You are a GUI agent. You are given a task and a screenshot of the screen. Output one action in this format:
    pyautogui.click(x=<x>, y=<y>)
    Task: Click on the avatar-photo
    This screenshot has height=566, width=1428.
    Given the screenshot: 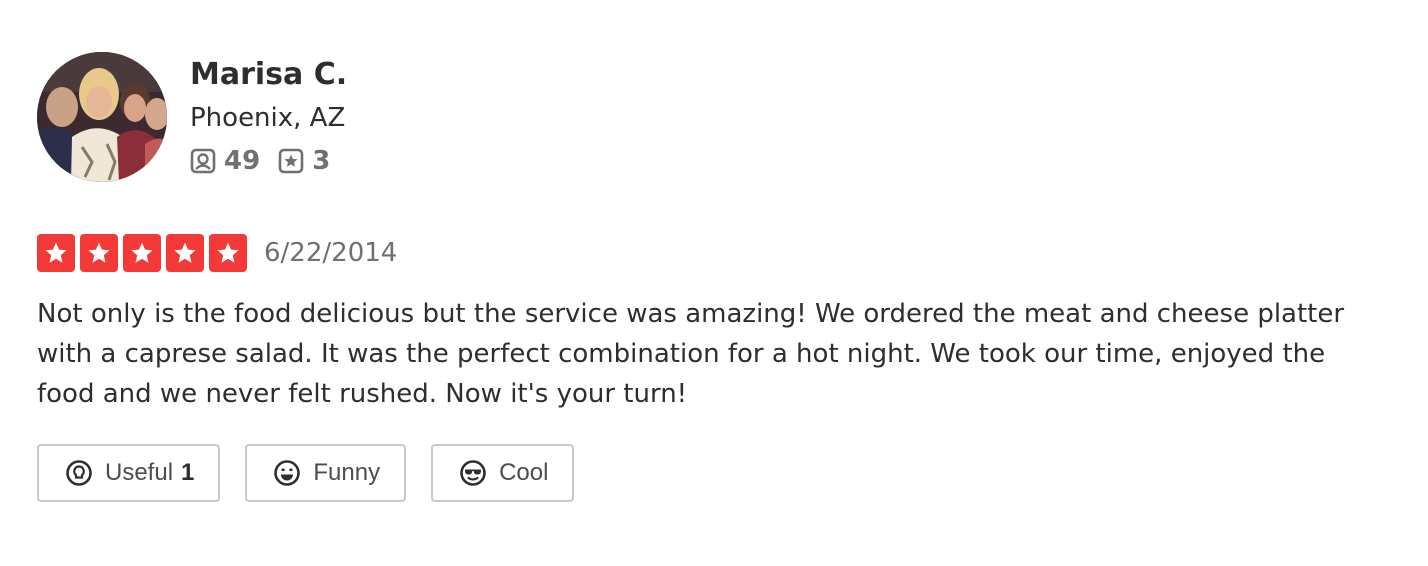 What is the action you would take?
    pyautogui.click(x=102, y=117)
    